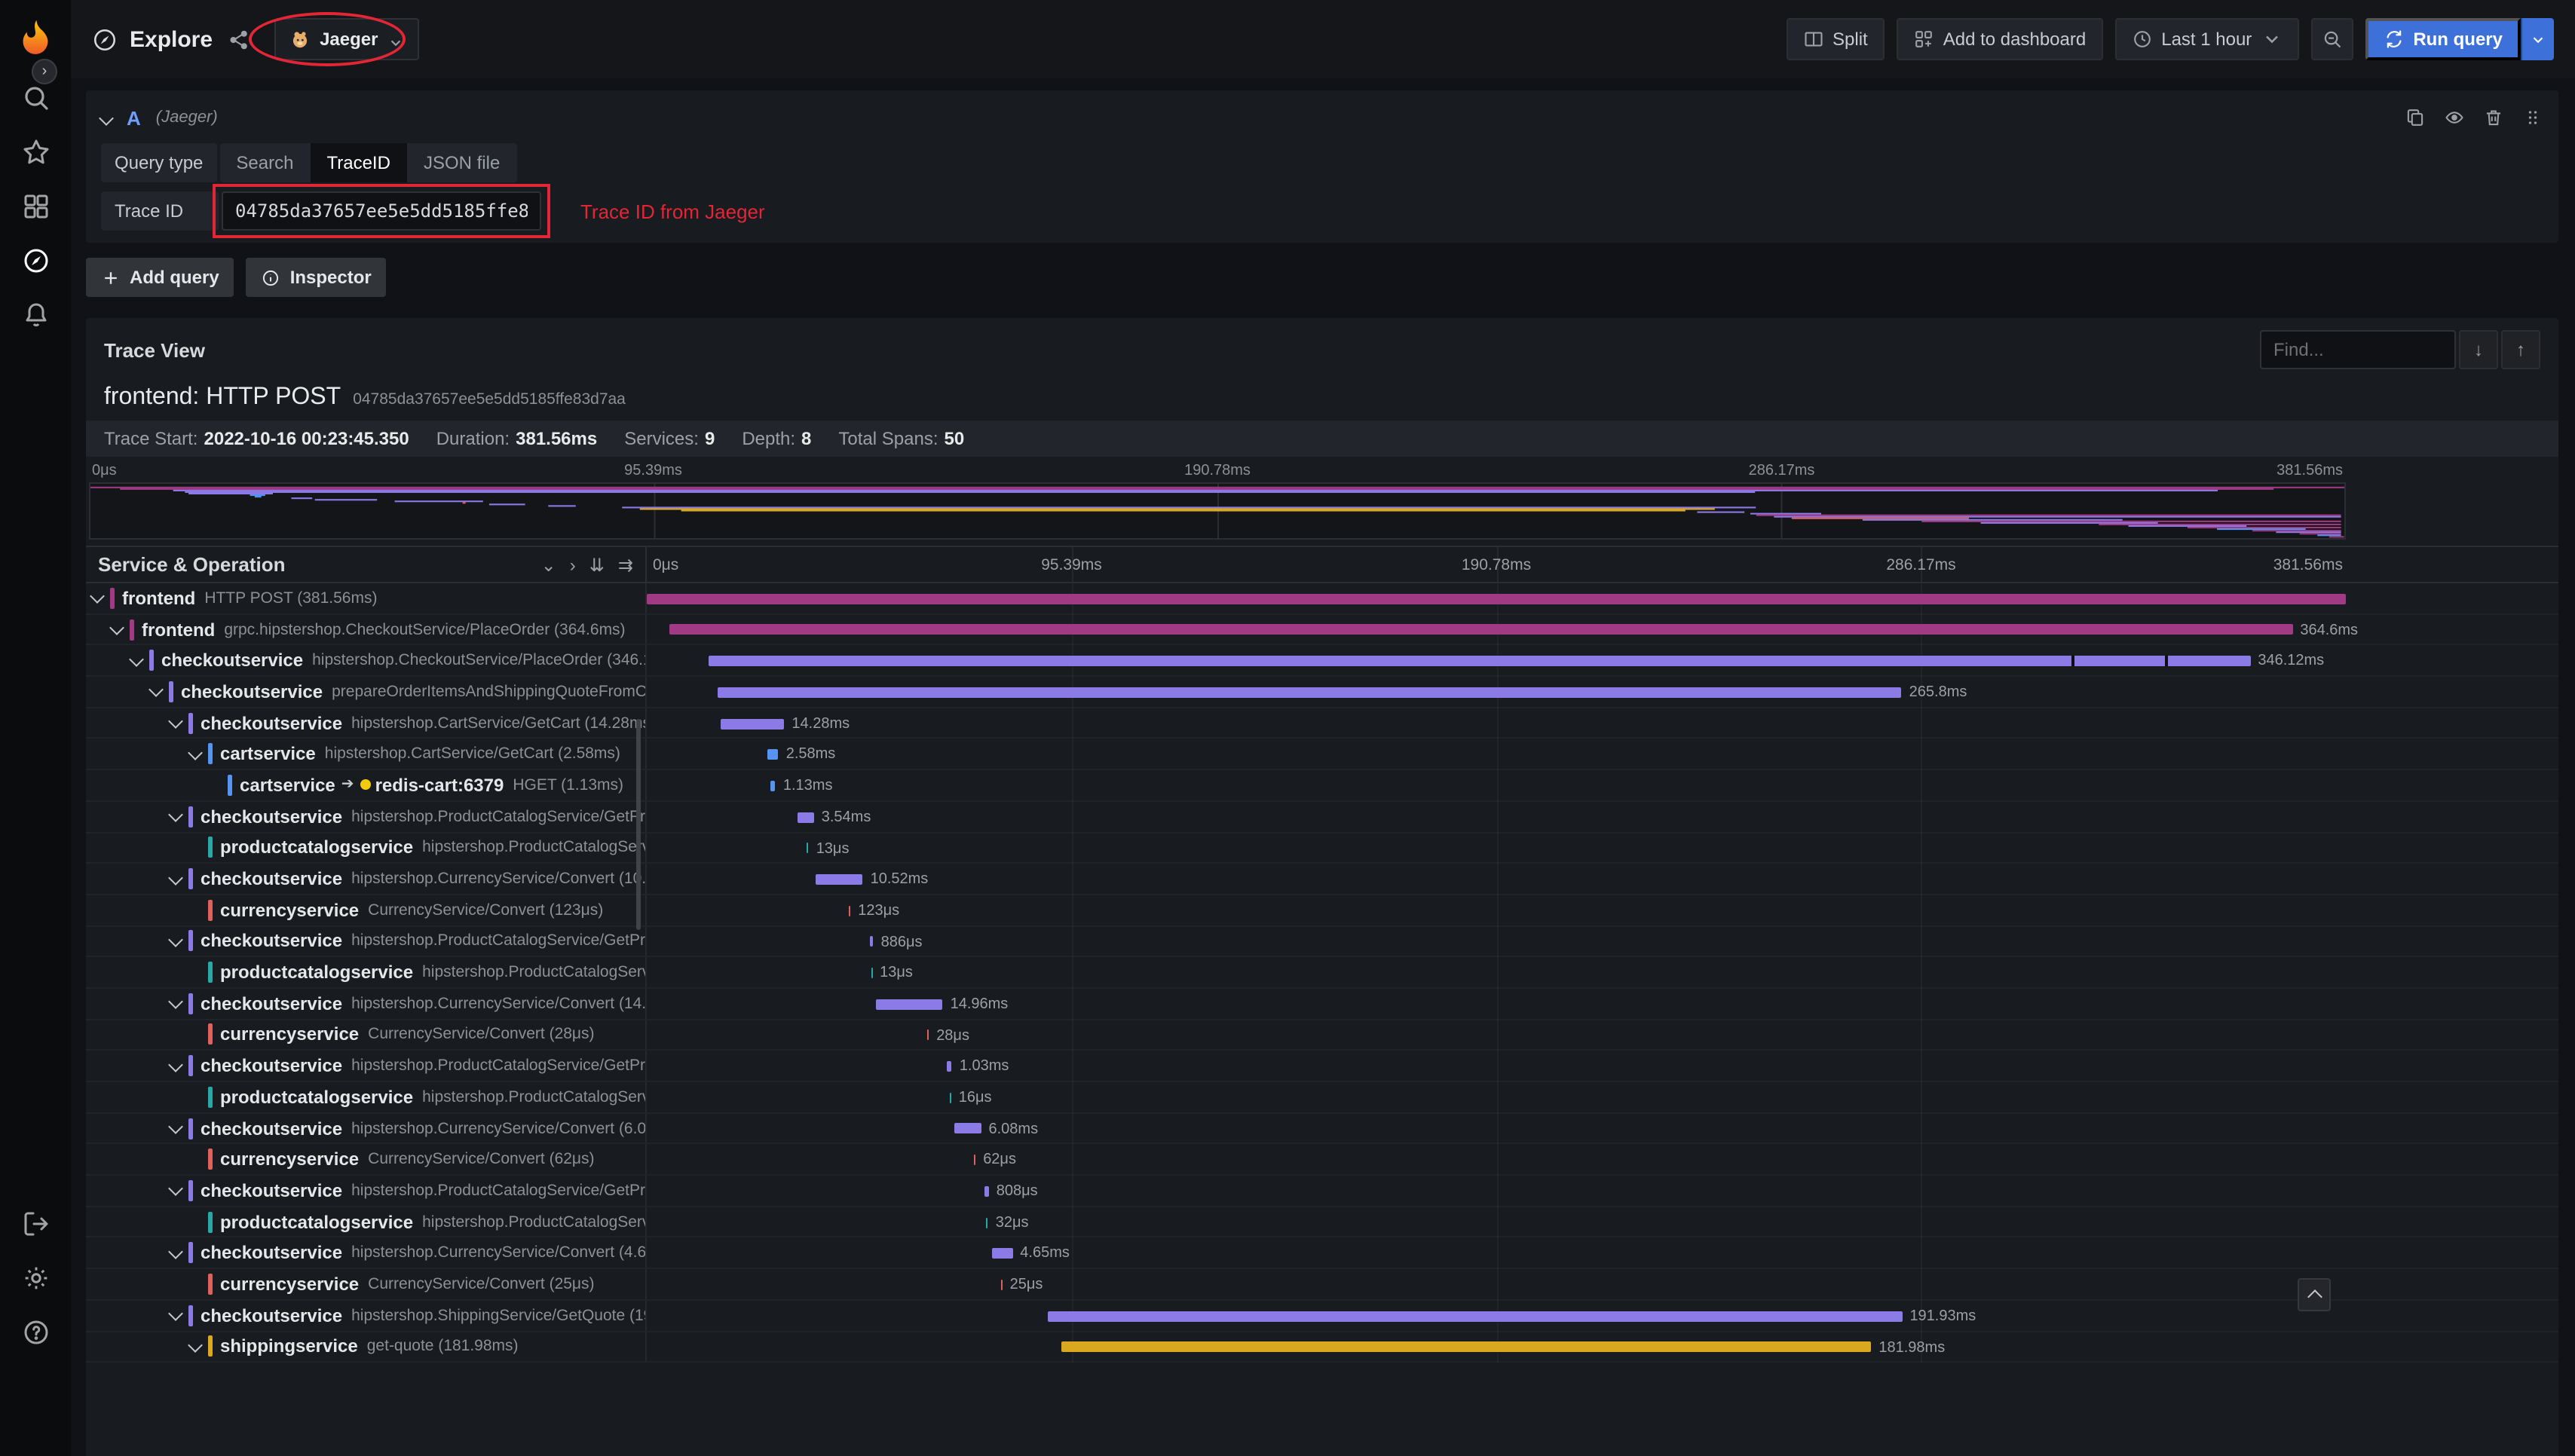 Image resolution: width=2575 pixels, height=1456 pixels. What do you see at coordinates (638, 824) in the screenshot?
I see `column-scrollbar` at bounding box center [638, 824].